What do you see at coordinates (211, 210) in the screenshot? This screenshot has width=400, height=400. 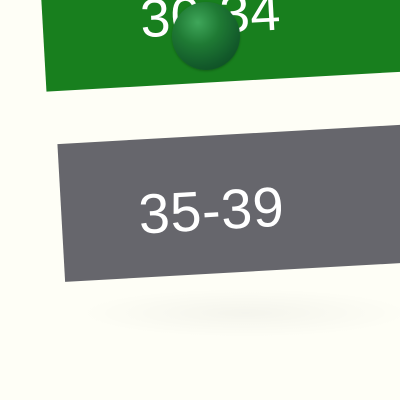 I see `age-option-label: 35-39` at bounding box center [211, 210].